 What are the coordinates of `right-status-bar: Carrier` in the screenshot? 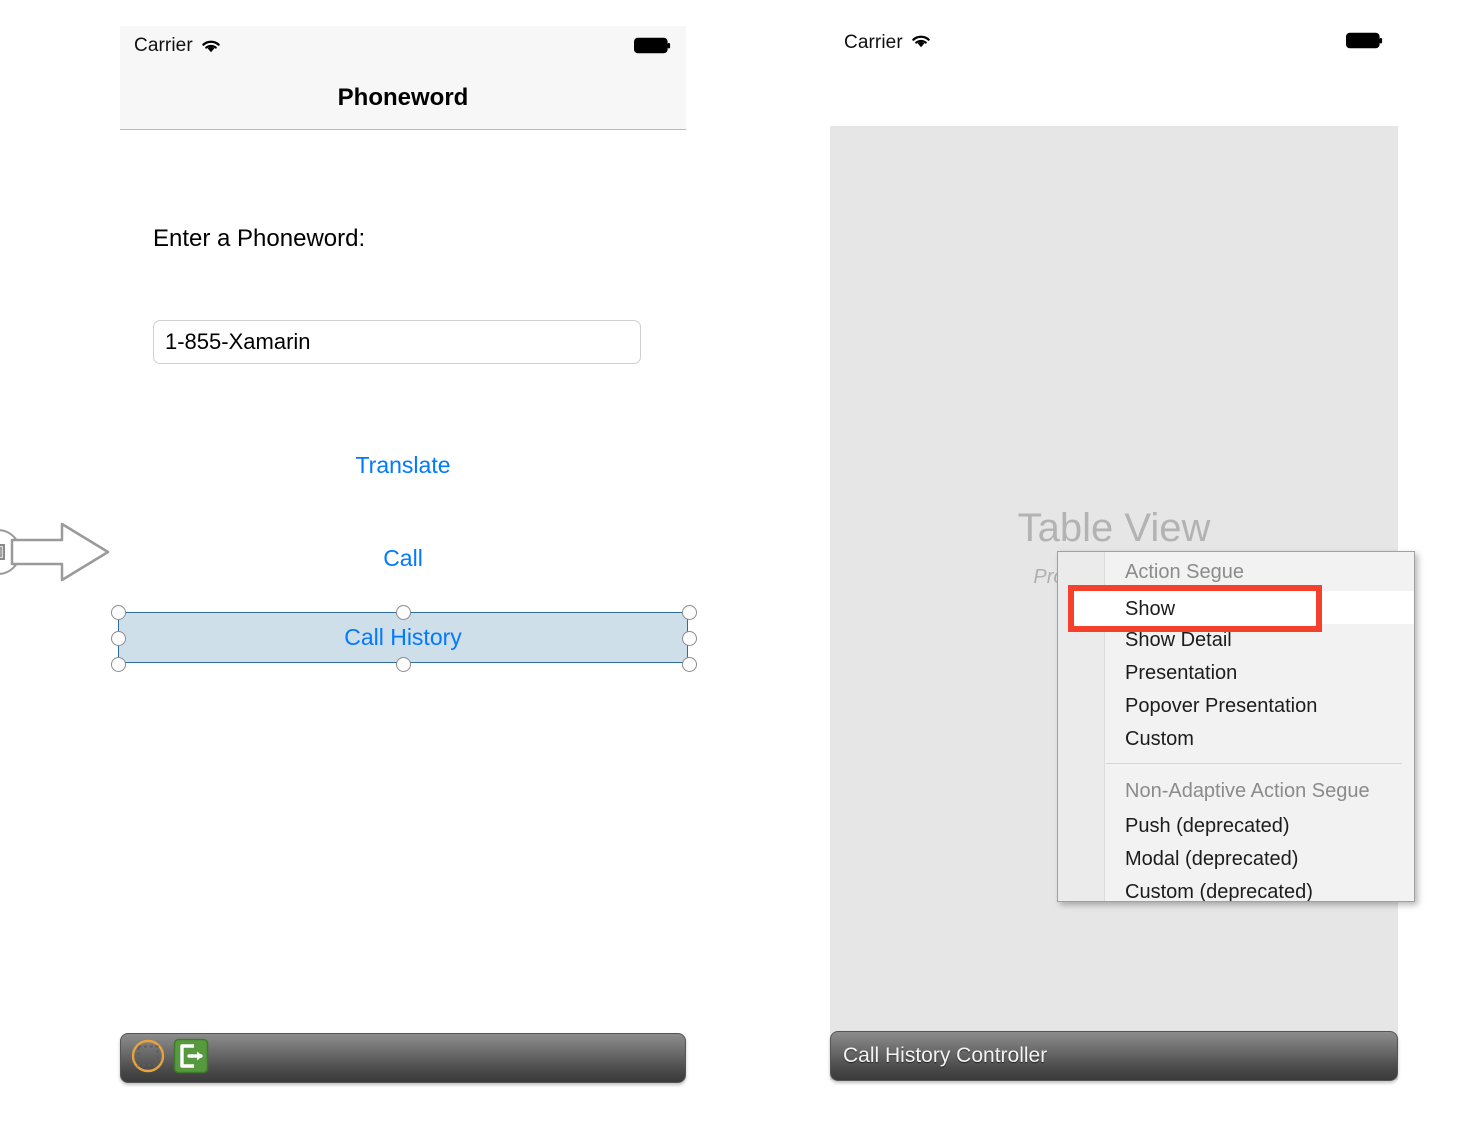 It's located at (1114, 74).